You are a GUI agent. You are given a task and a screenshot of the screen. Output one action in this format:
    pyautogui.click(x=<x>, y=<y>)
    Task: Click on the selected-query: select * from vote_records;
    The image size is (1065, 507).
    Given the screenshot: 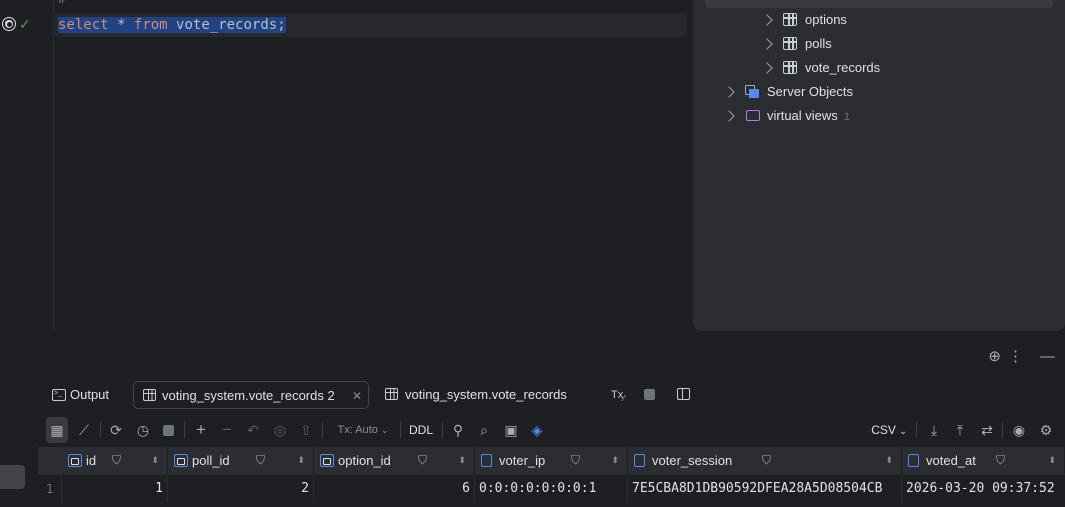 What is the action you would take?
    pyautogui.click(x=172, y=25)
    